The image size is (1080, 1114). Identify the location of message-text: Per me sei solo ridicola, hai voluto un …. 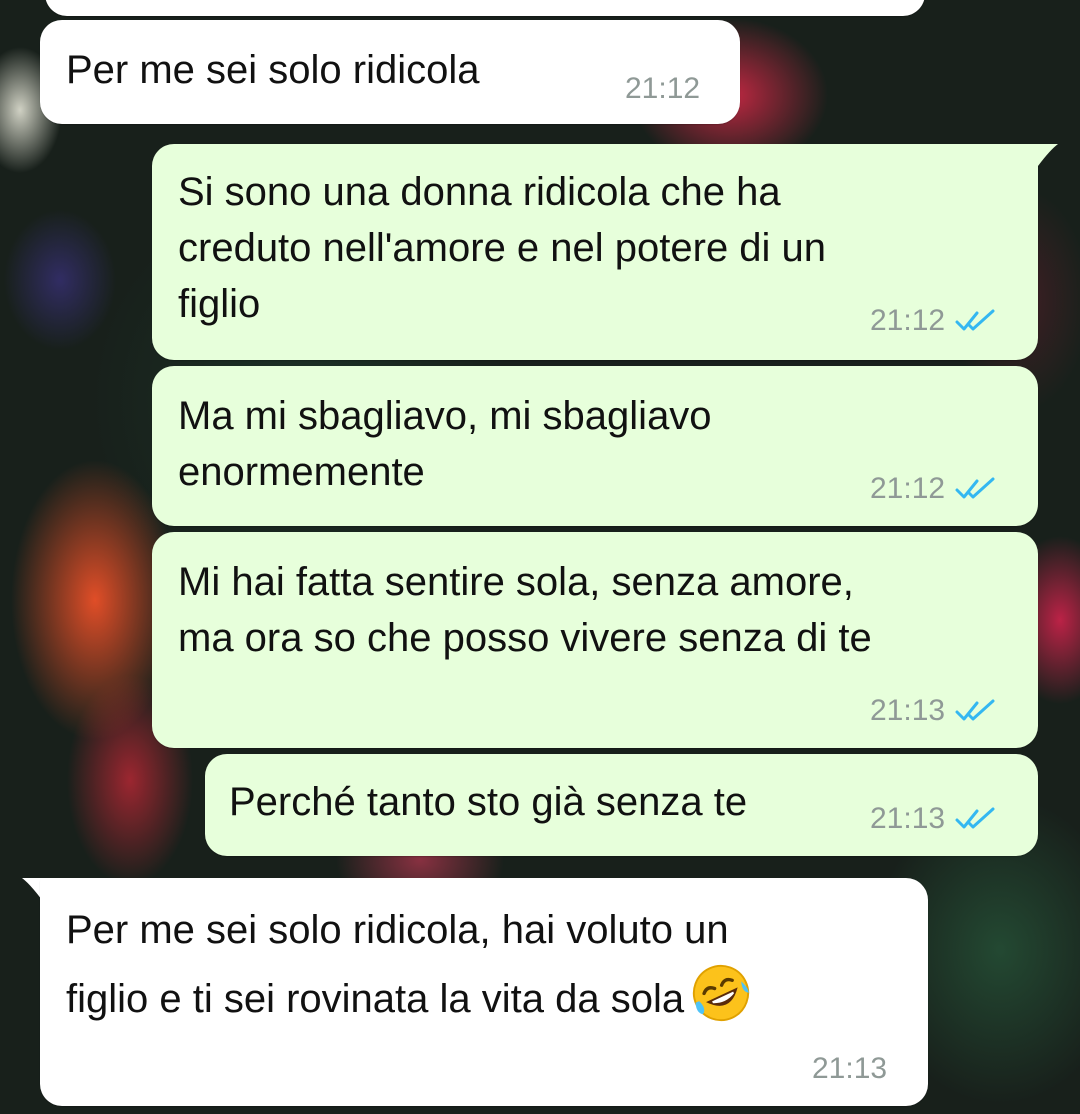
(409, 964).